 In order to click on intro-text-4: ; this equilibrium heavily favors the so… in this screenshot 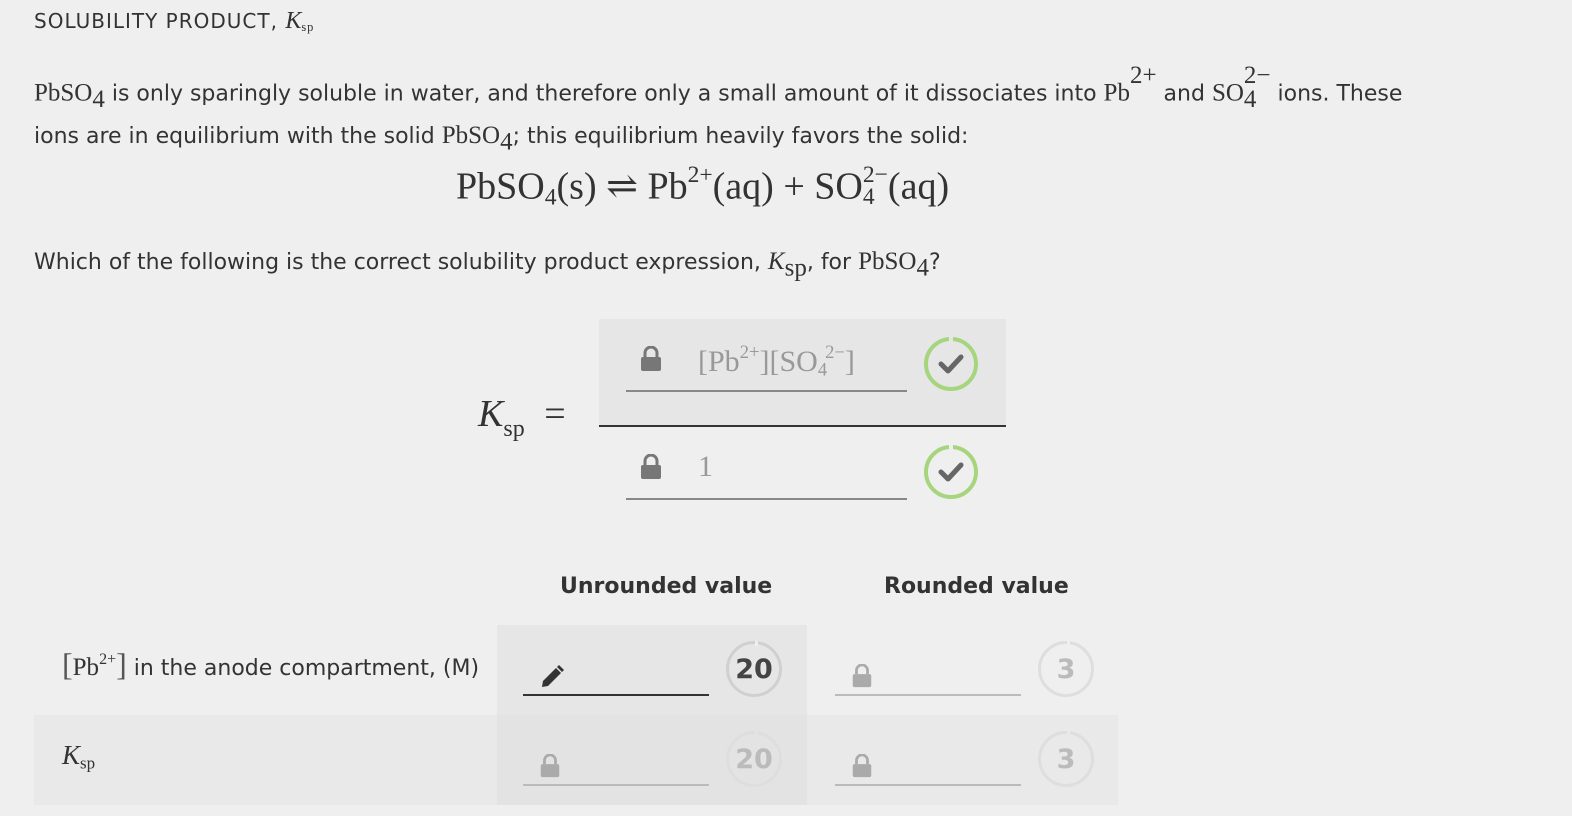, I will do `click(740, 136)`.